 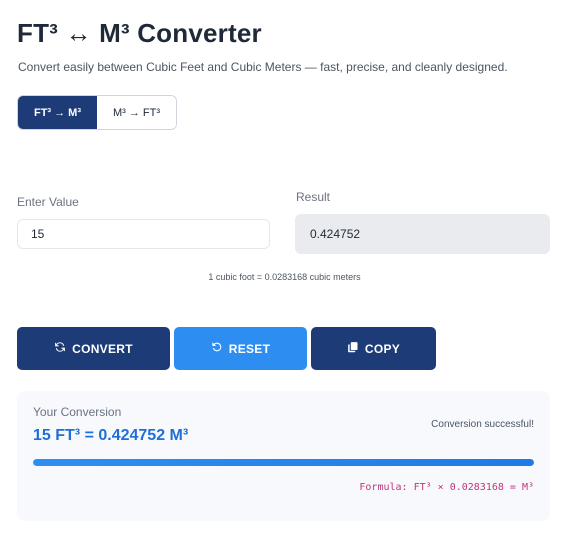 I want to click on copy-icon, so click(x=353, y=348).